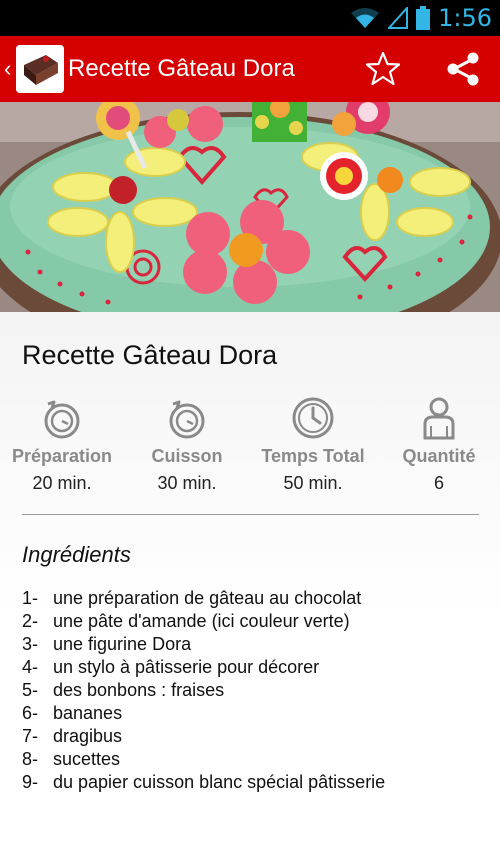 The height and width of the screenshot is (863, 500). Describe the element at coordinates (439, 418) in the screenshot. I see `person-icon` at that location.